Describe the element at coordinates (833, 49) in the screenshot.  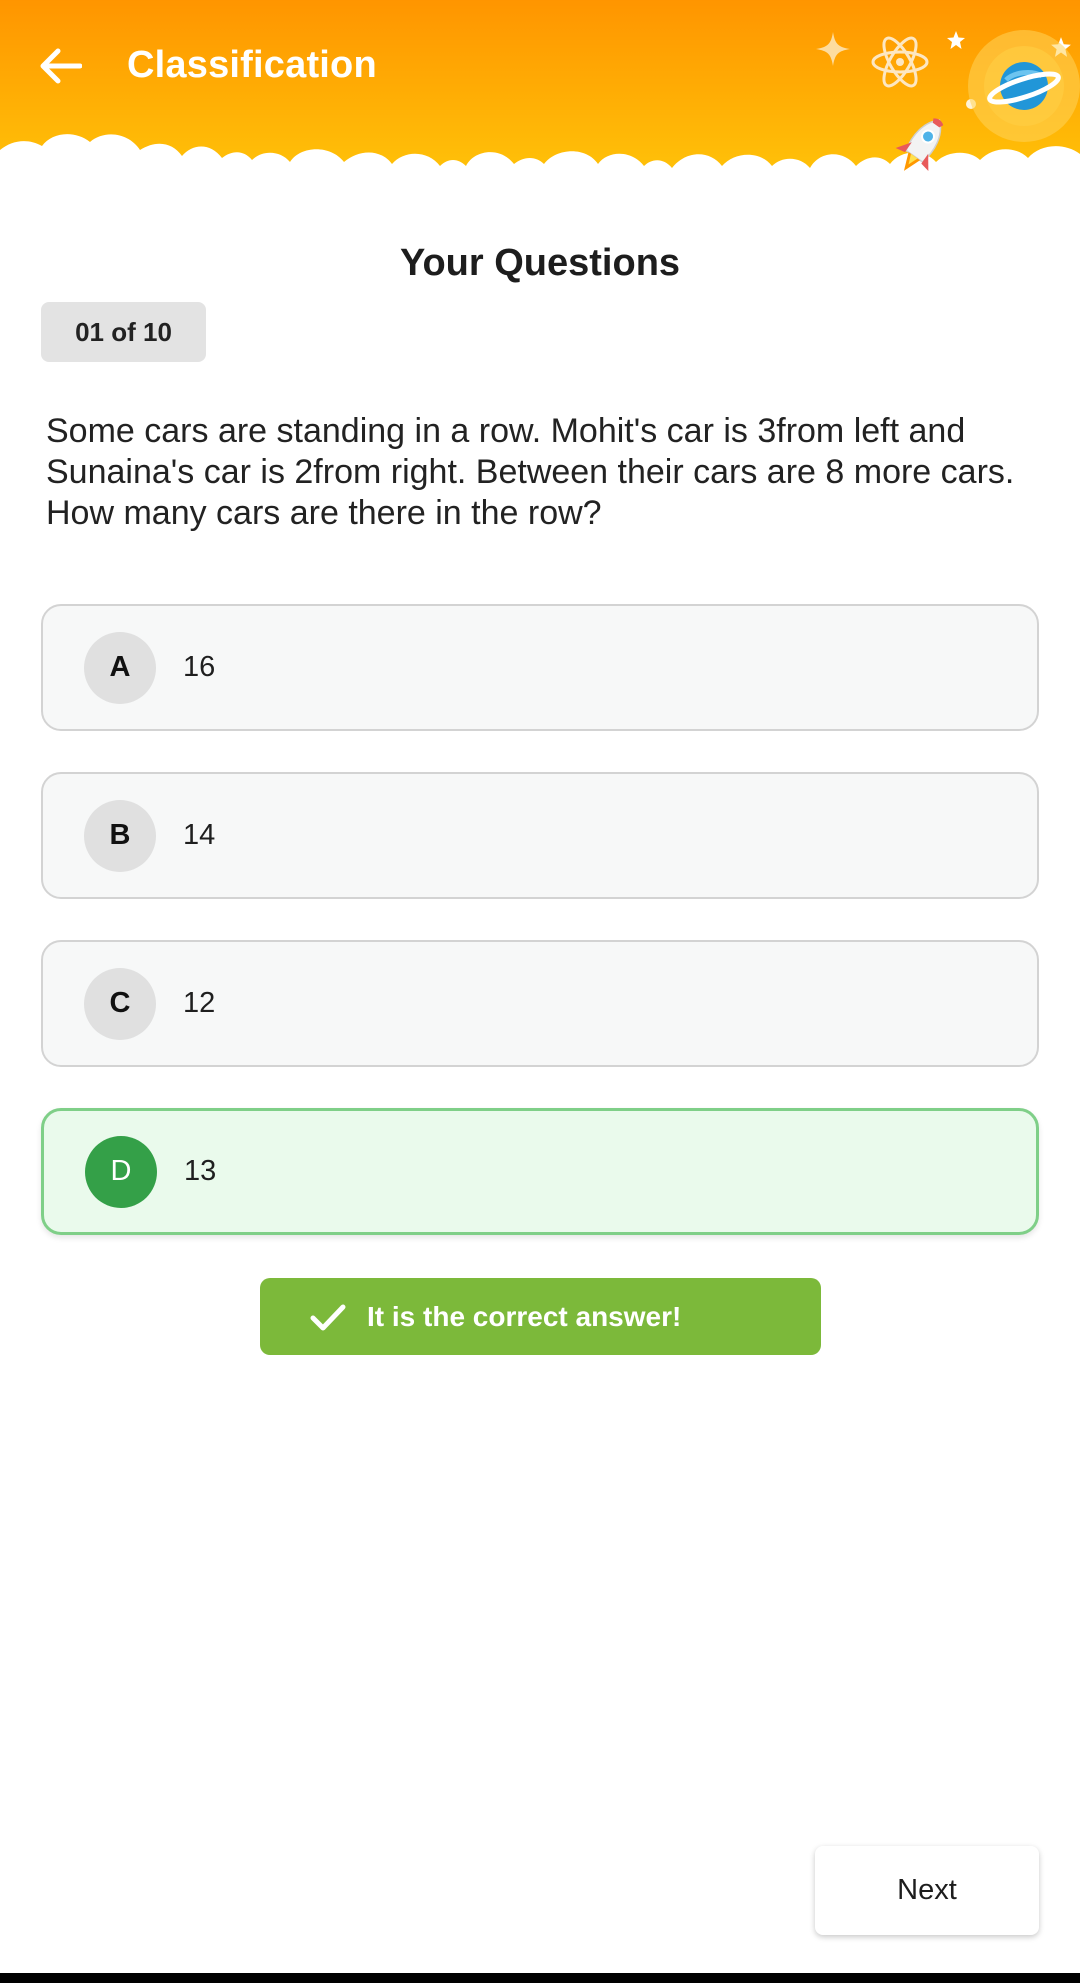
I see `sparkle-icon` at that location.